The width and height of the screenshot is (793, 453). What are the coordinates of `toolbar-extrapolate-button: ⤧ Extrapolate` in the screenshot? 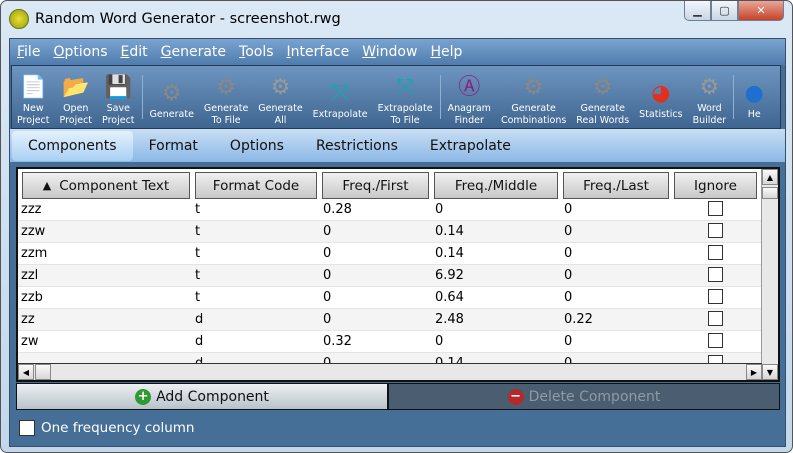 It's located at (340, 97).